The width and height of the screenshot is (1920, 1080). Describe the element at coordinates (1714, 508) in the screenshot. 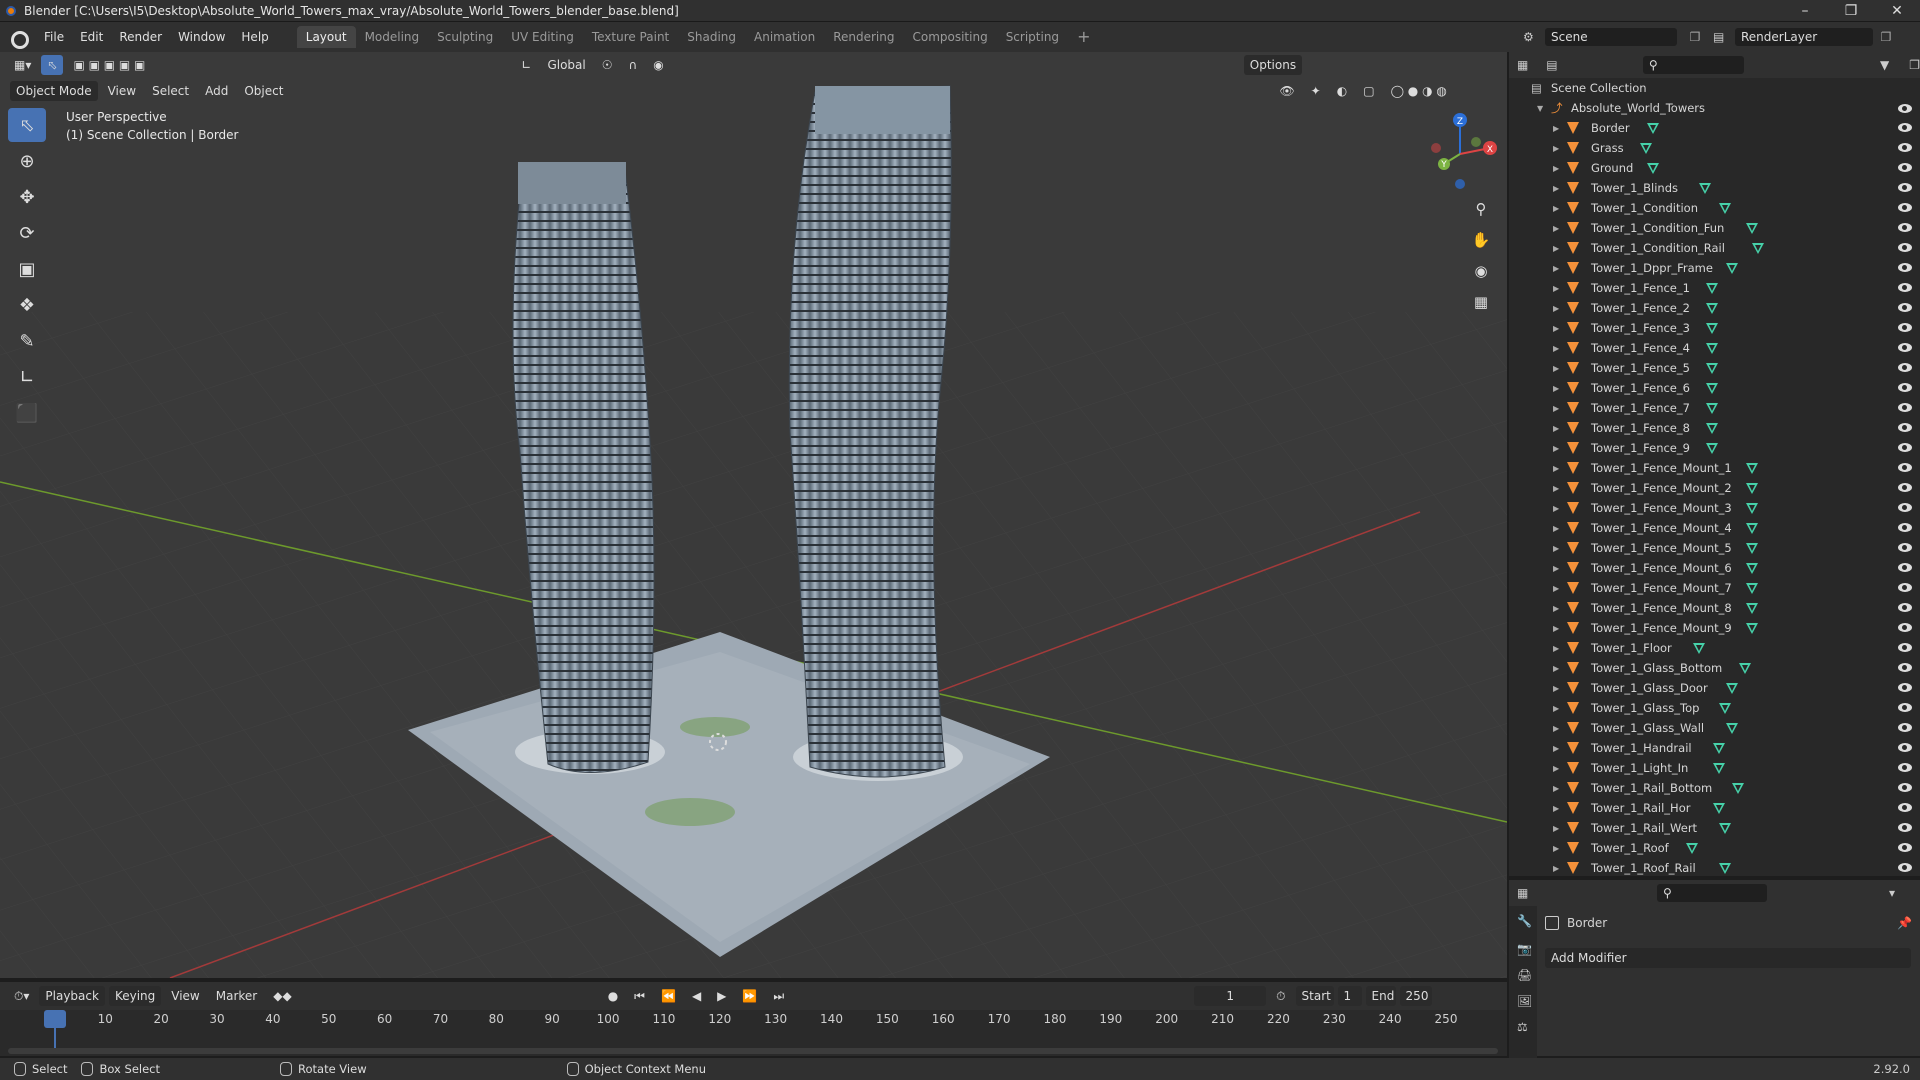

I see `outliner-item: ▶ Tower_1_Fence_Mount_3` at that location.